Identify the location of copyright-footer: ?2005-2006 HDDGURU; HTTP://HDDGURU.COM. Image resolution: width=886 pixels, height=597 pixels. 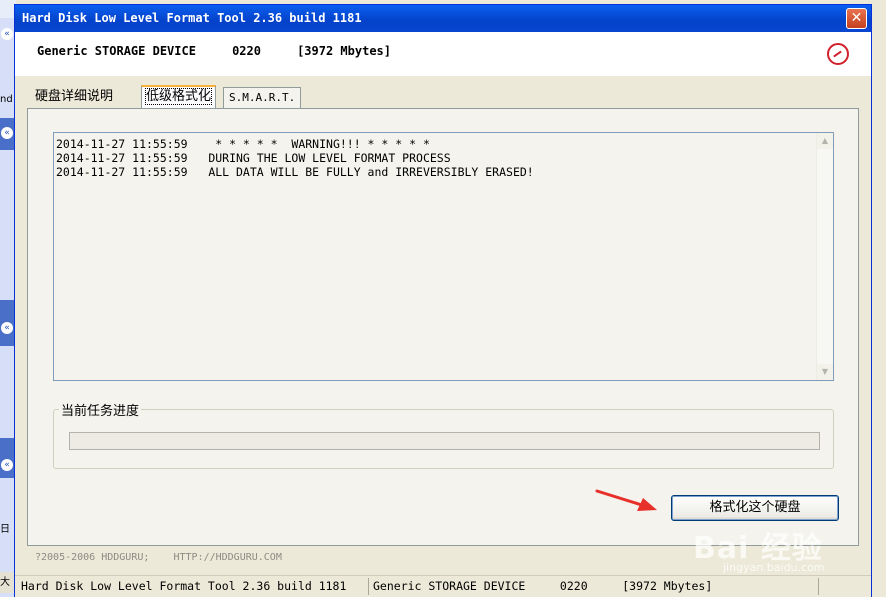
(158, 557).